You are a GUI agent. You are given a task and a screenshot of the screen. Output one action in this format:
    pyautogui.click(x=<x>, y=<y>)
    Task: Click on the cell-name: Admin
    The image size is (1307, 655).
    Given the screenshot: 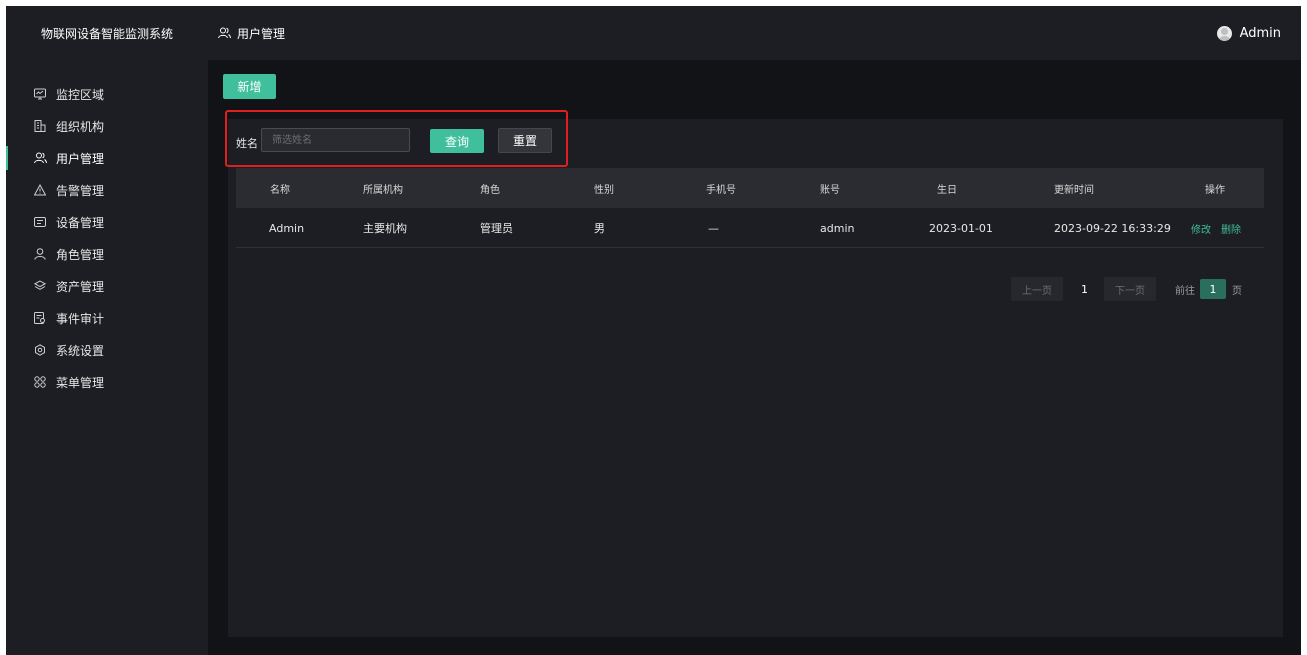 What is the action you would take?
    pyautogui.click(x=287, y=228)
    